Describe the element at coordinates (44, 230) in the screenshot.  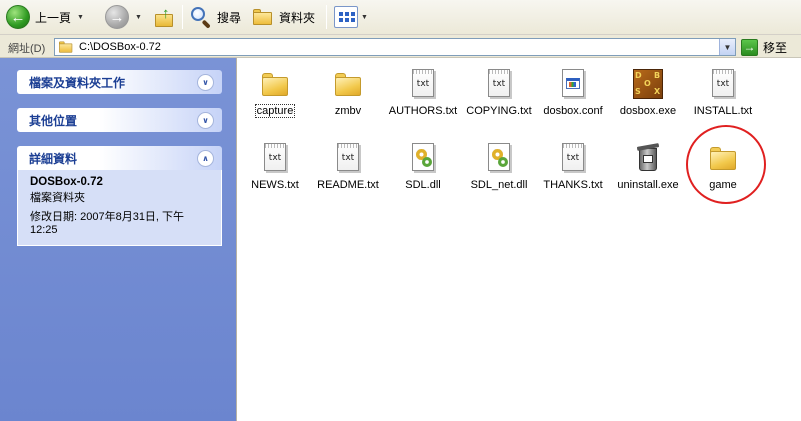
I see `details-time-line: 12:25` at that location.